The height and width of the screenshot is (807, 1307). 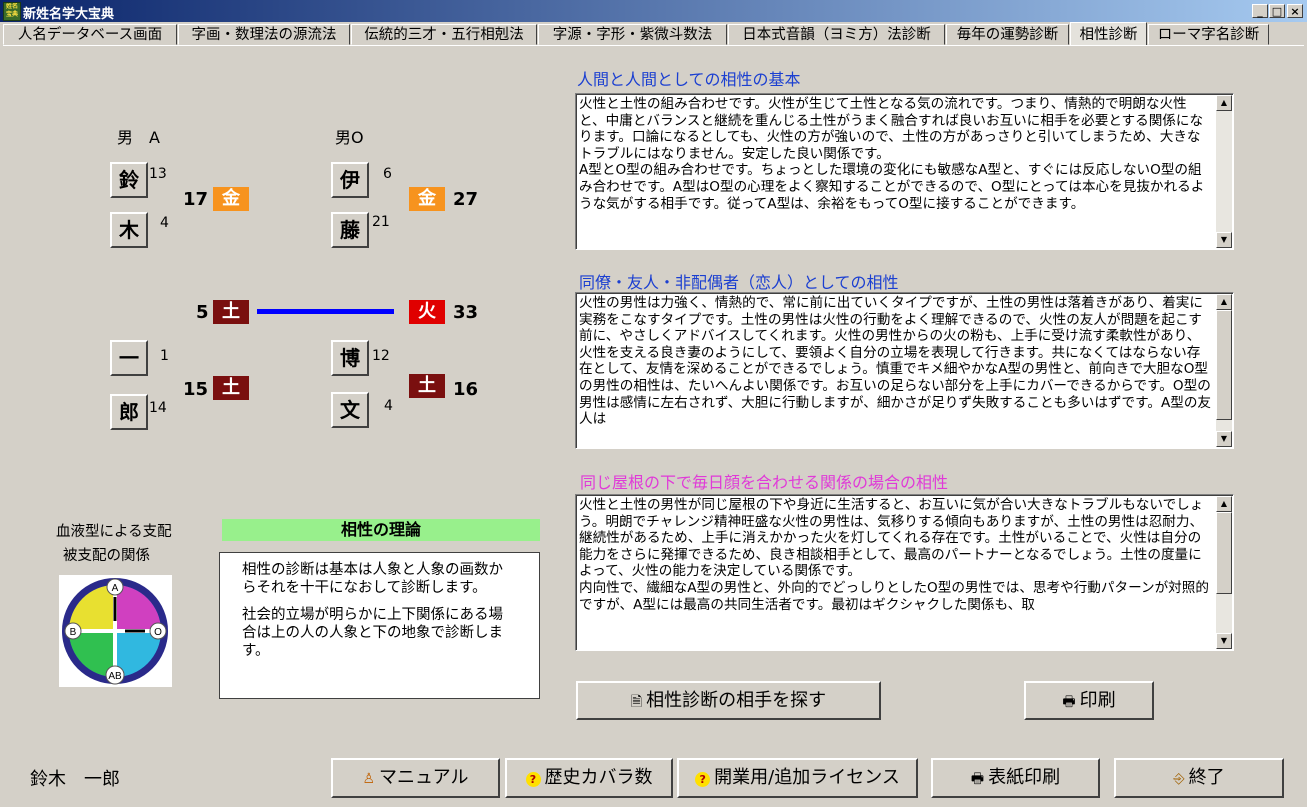 I want to click on blood-type-label-o: O, so click(x=158, y=632).